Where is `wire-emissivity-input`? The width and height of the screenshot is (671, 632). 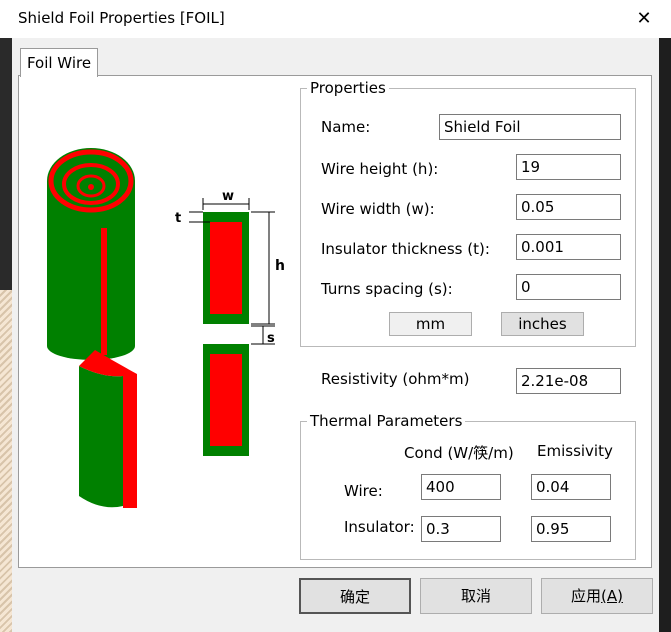
wire-emissivity-input is located at coordinates (571, 487).